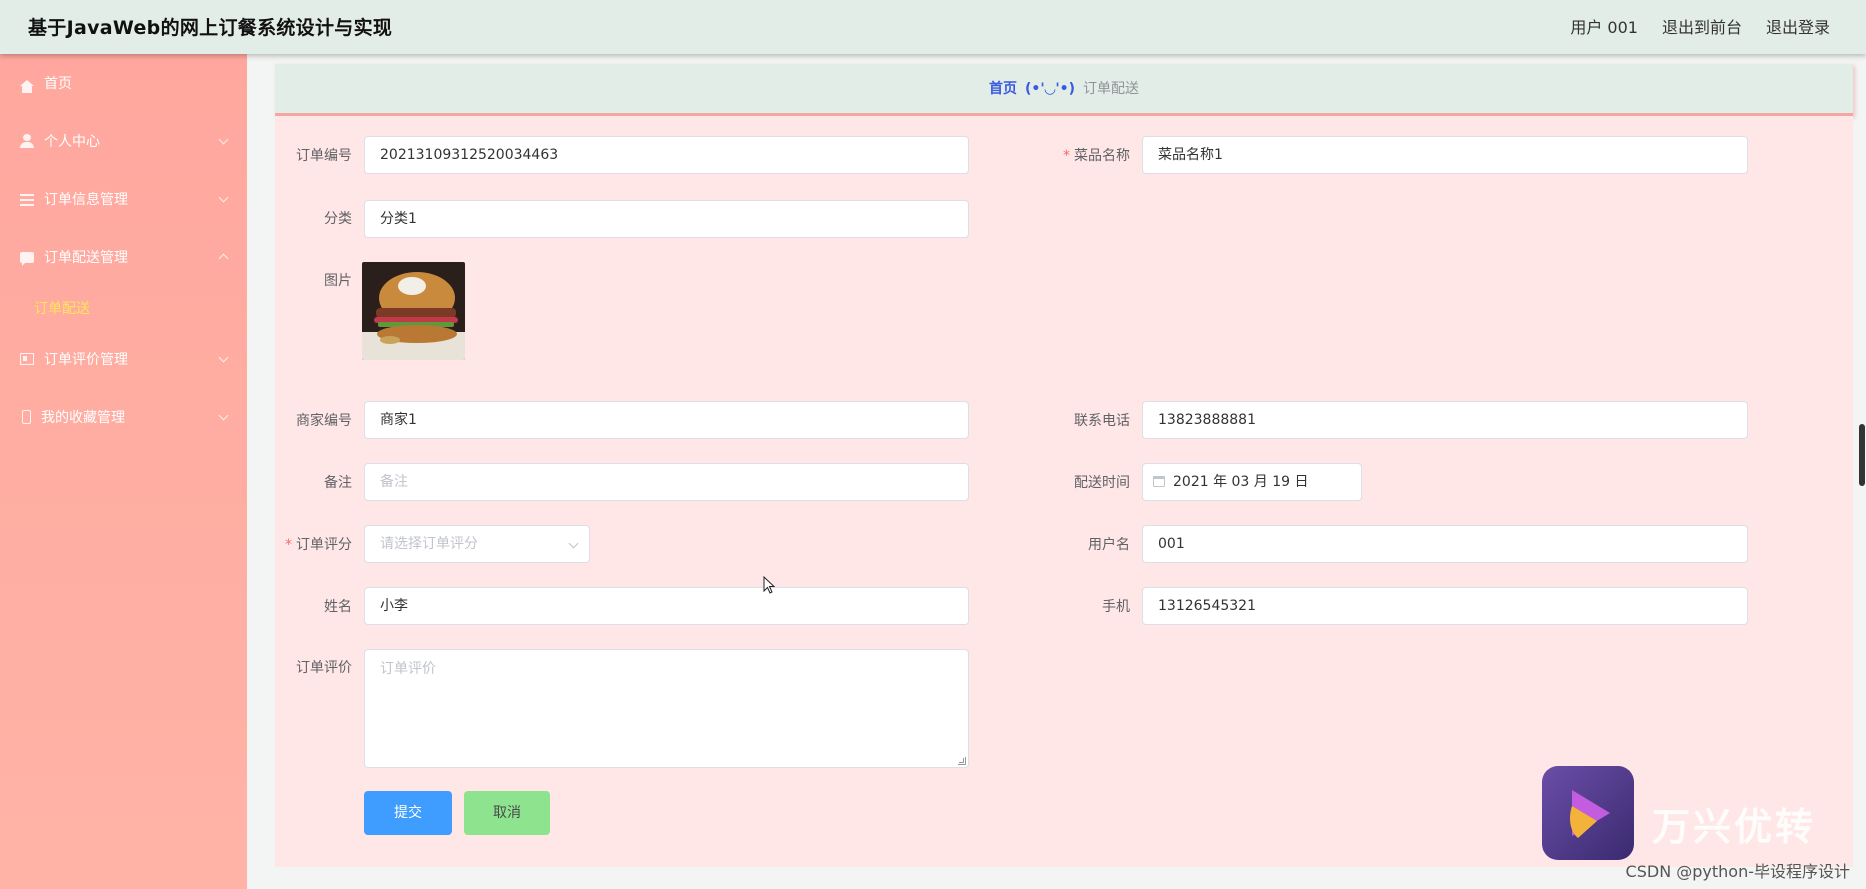 The height and width of the screenshot is (889, 1866). What do you see at coordinates (27, 359) in the screenshot?
I see `card-icon` at bounding box center [27, 359].